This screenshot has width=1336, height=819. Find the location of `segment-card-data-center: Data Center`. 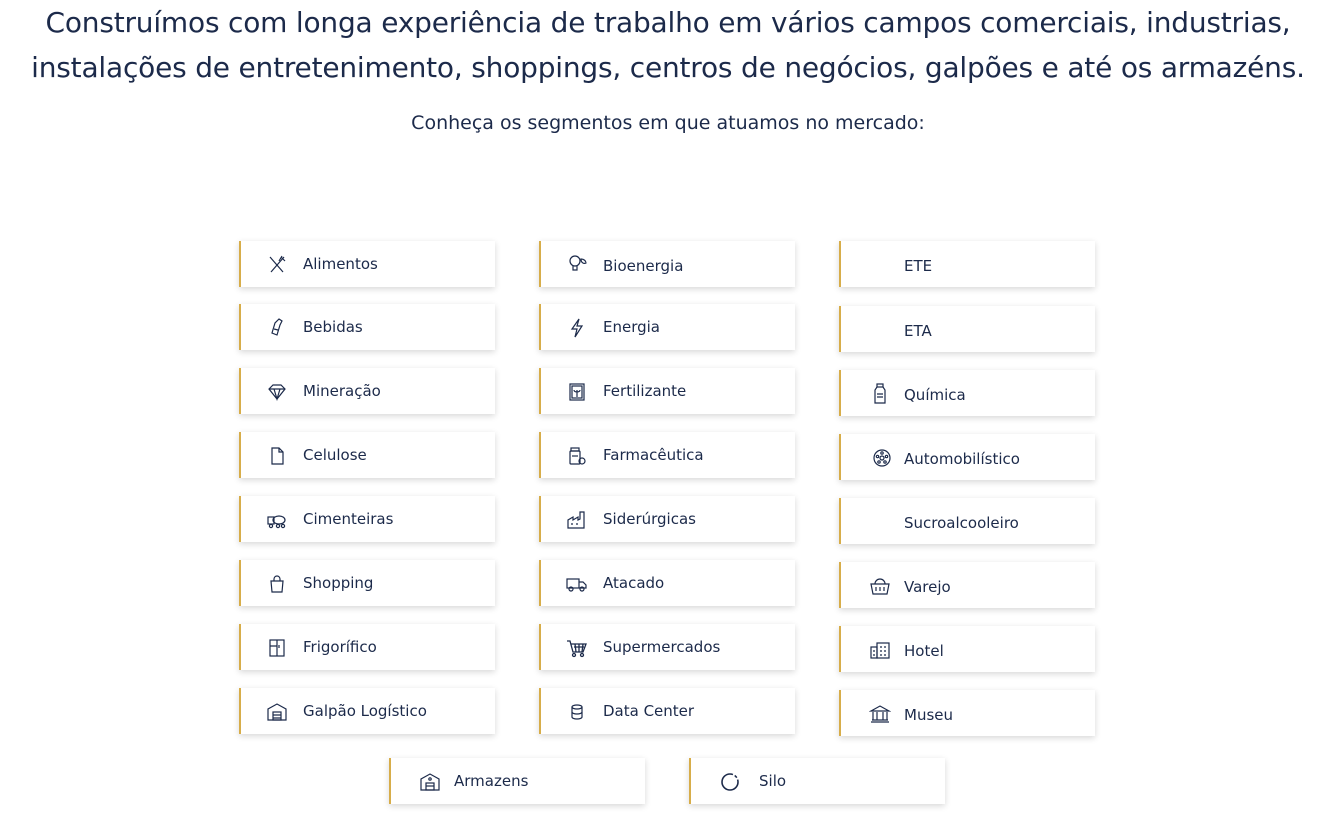

segment-card-data-center: Data Center is located at coordinates (667, 711).